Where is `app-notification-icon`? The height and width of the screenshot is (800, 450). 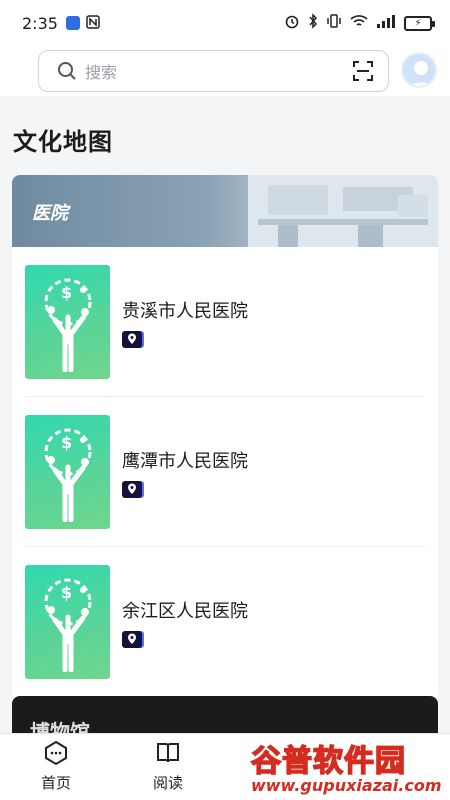
app-notification-icon is located at coordinates (72, 23).